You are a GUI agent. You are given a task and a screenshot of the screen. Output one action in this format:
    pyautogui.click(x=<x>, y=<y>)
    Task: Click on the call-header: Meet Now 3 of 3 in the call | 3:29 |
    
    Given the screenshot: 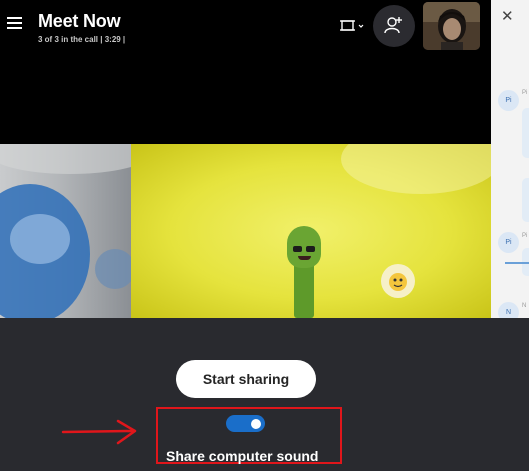 What is the action you would take?
    pyautogui.click(x=245, y=27)
    